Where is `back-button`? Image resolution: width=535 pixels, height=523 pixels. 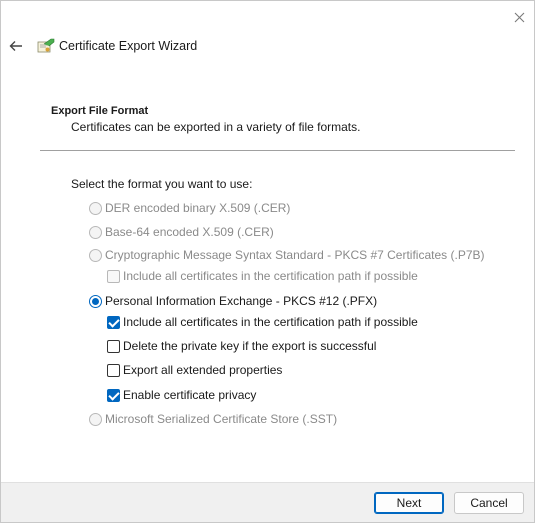
back-button is located at coordinates (16, 46).